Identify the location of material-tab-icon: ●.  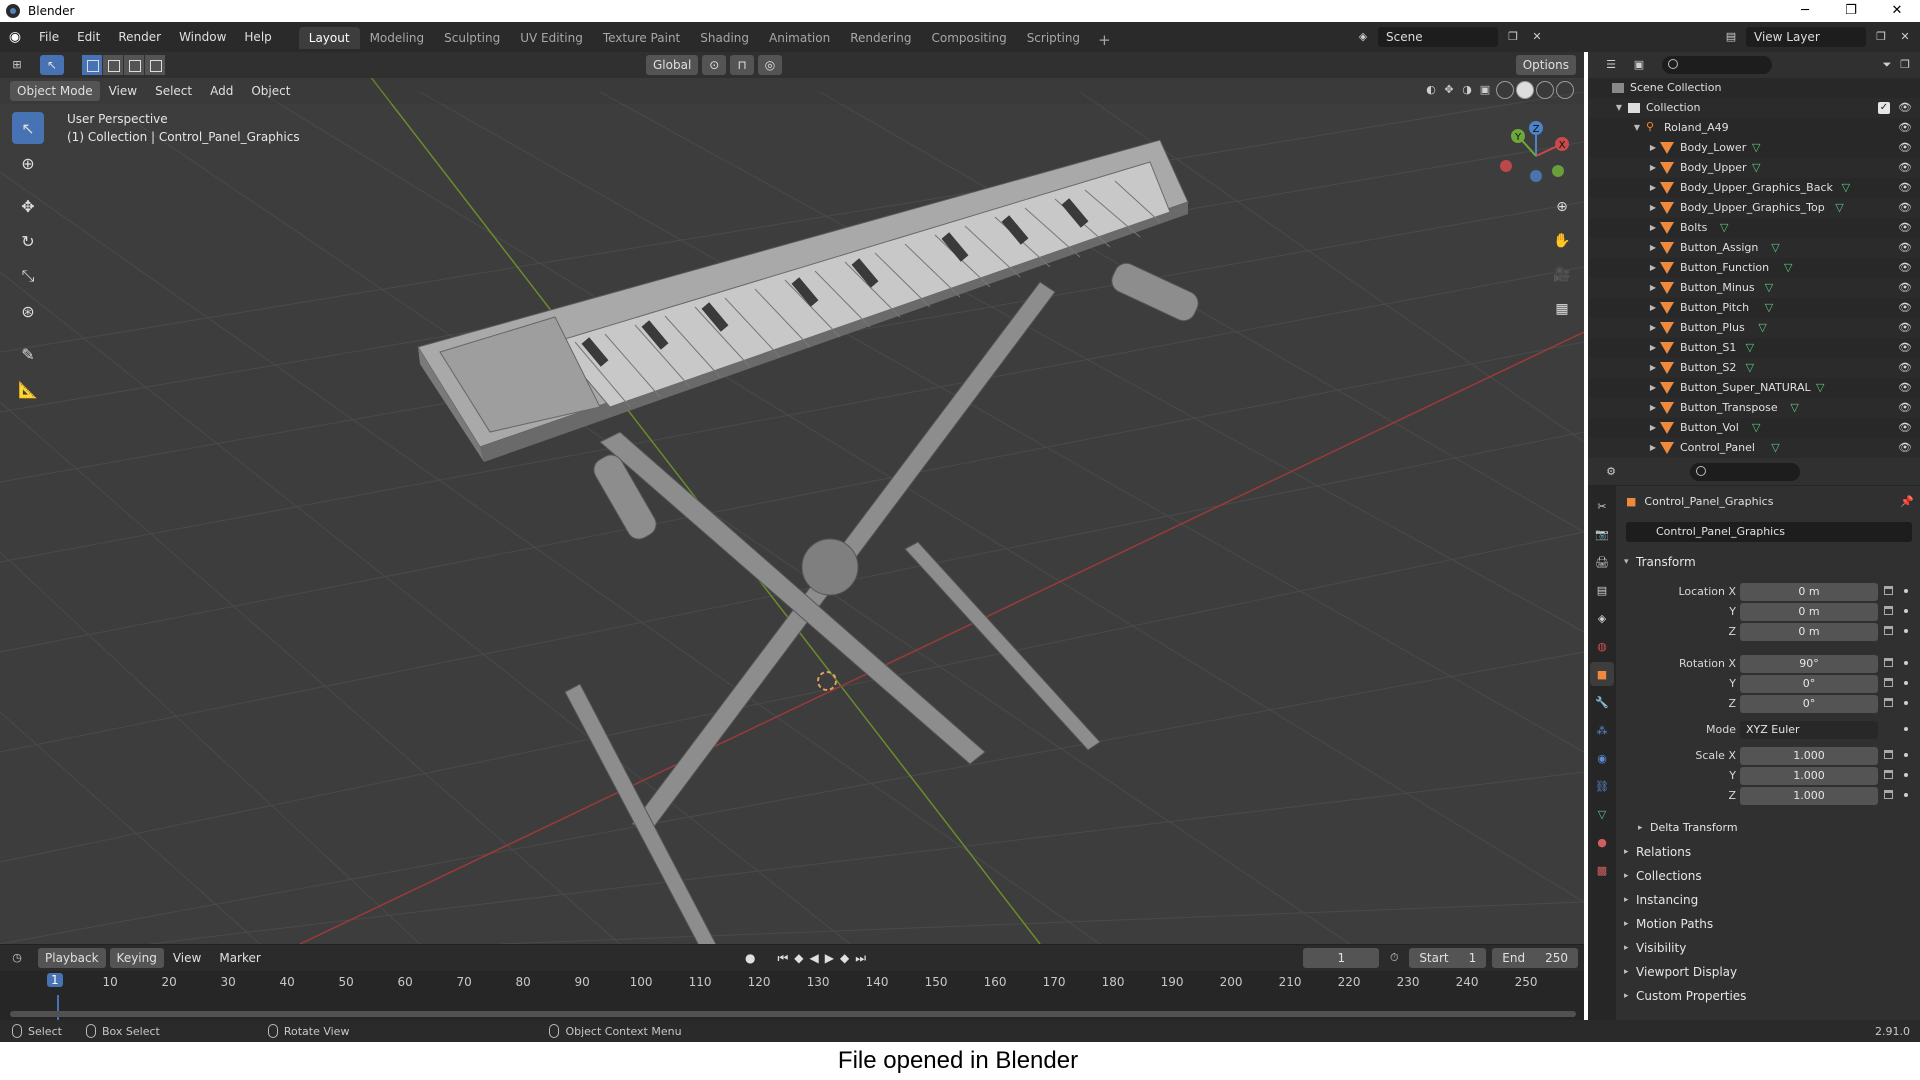
(1602, 842).